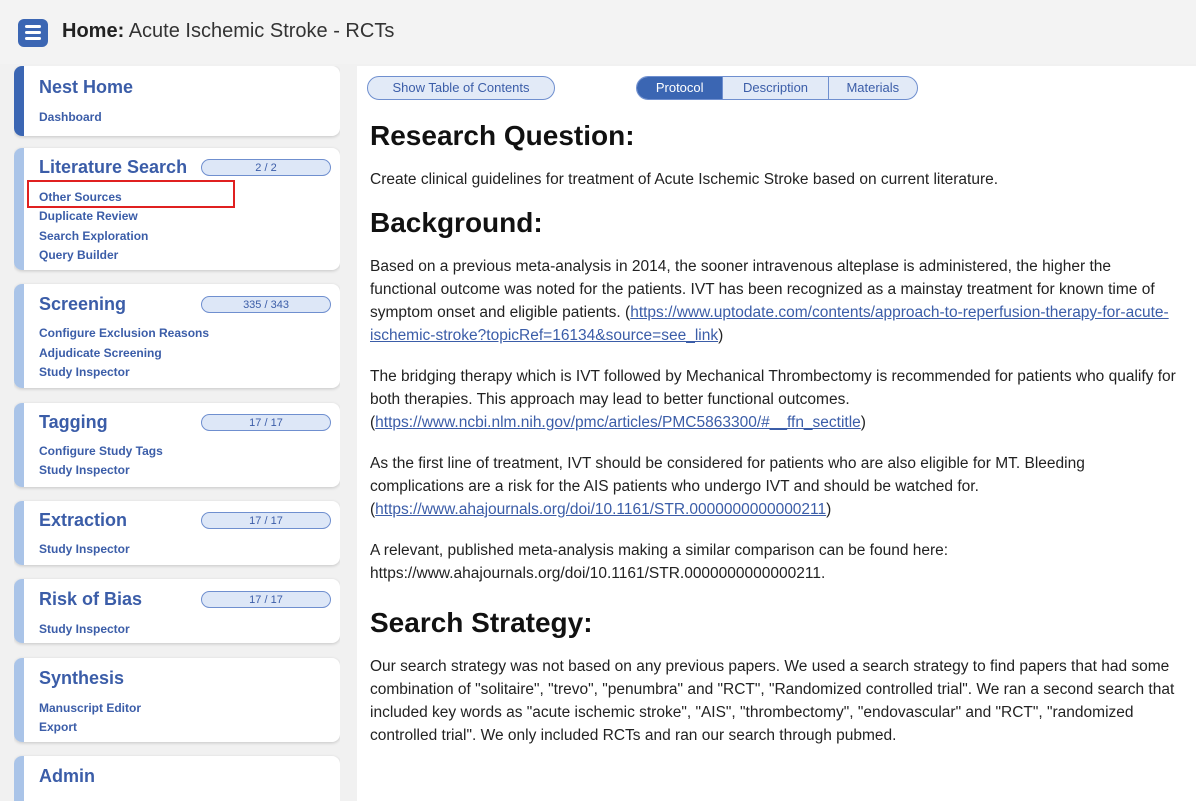  What do you see at coordinates (266, 599) in the screenshot?
I see `risk-of-bias-progress: 17 / 17` at bounding box center [266, 599].